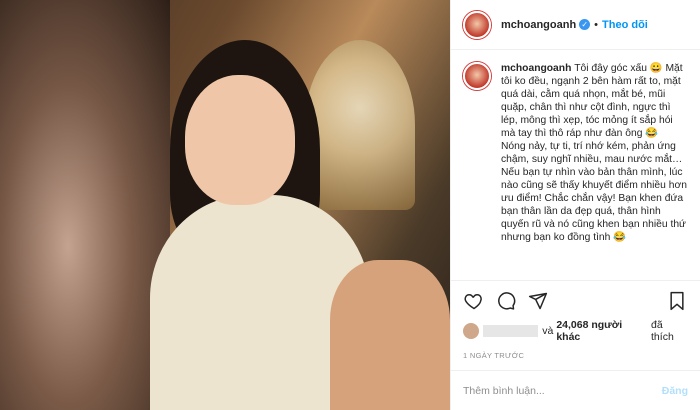 Image resolution: width=700 pixels, height=410 pixels. What do you see at coordinates (675, 391) in the screenshot?
I see `post-comment-button: Đăng` at bounding box center [675, 391].